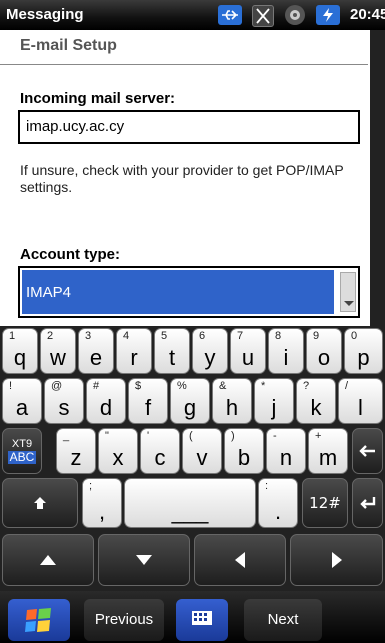 The image size is (385, 643). I want to click on softkey-bar: Previous Next, so click(192, 617).